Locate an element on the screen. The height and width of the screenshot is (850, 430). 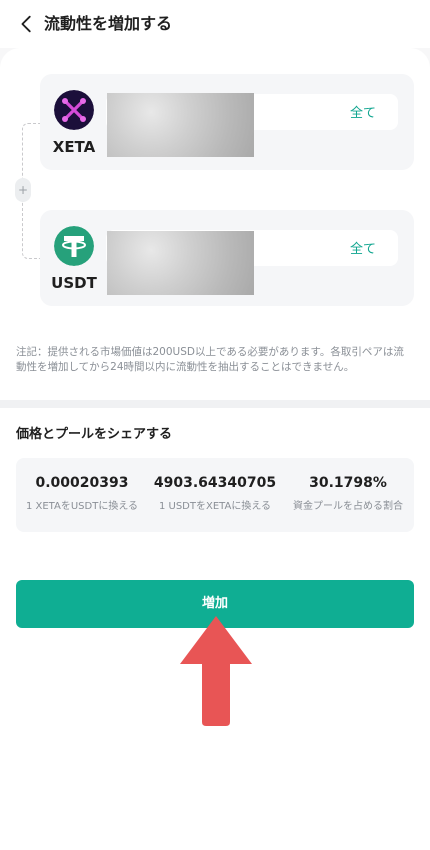
xeta-logo-icon is located at coordinates (74, 110).